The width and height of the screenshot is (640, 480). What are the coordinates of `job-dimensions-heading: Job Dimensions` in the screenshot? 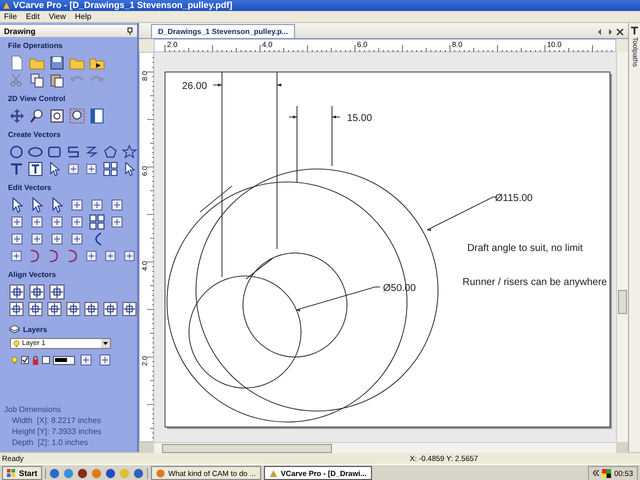 It's located at (33, 409).